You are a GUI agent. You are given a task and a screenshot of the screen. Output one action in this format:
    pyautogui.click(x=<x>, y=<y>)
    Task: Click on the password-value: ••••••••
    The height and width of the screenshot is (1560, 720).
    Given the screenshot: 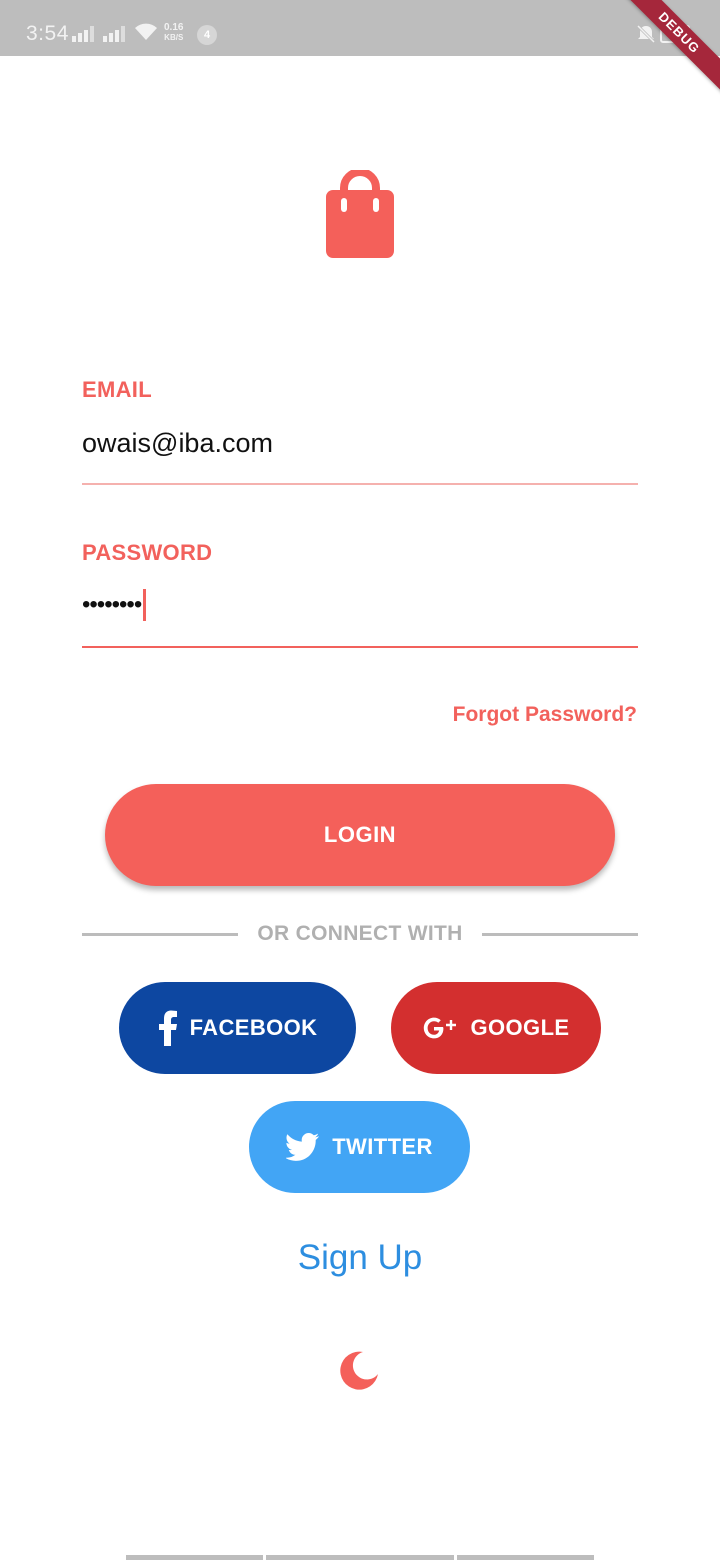 What is the action you would take?
    pyautogui.click(x=112, y=604)
    